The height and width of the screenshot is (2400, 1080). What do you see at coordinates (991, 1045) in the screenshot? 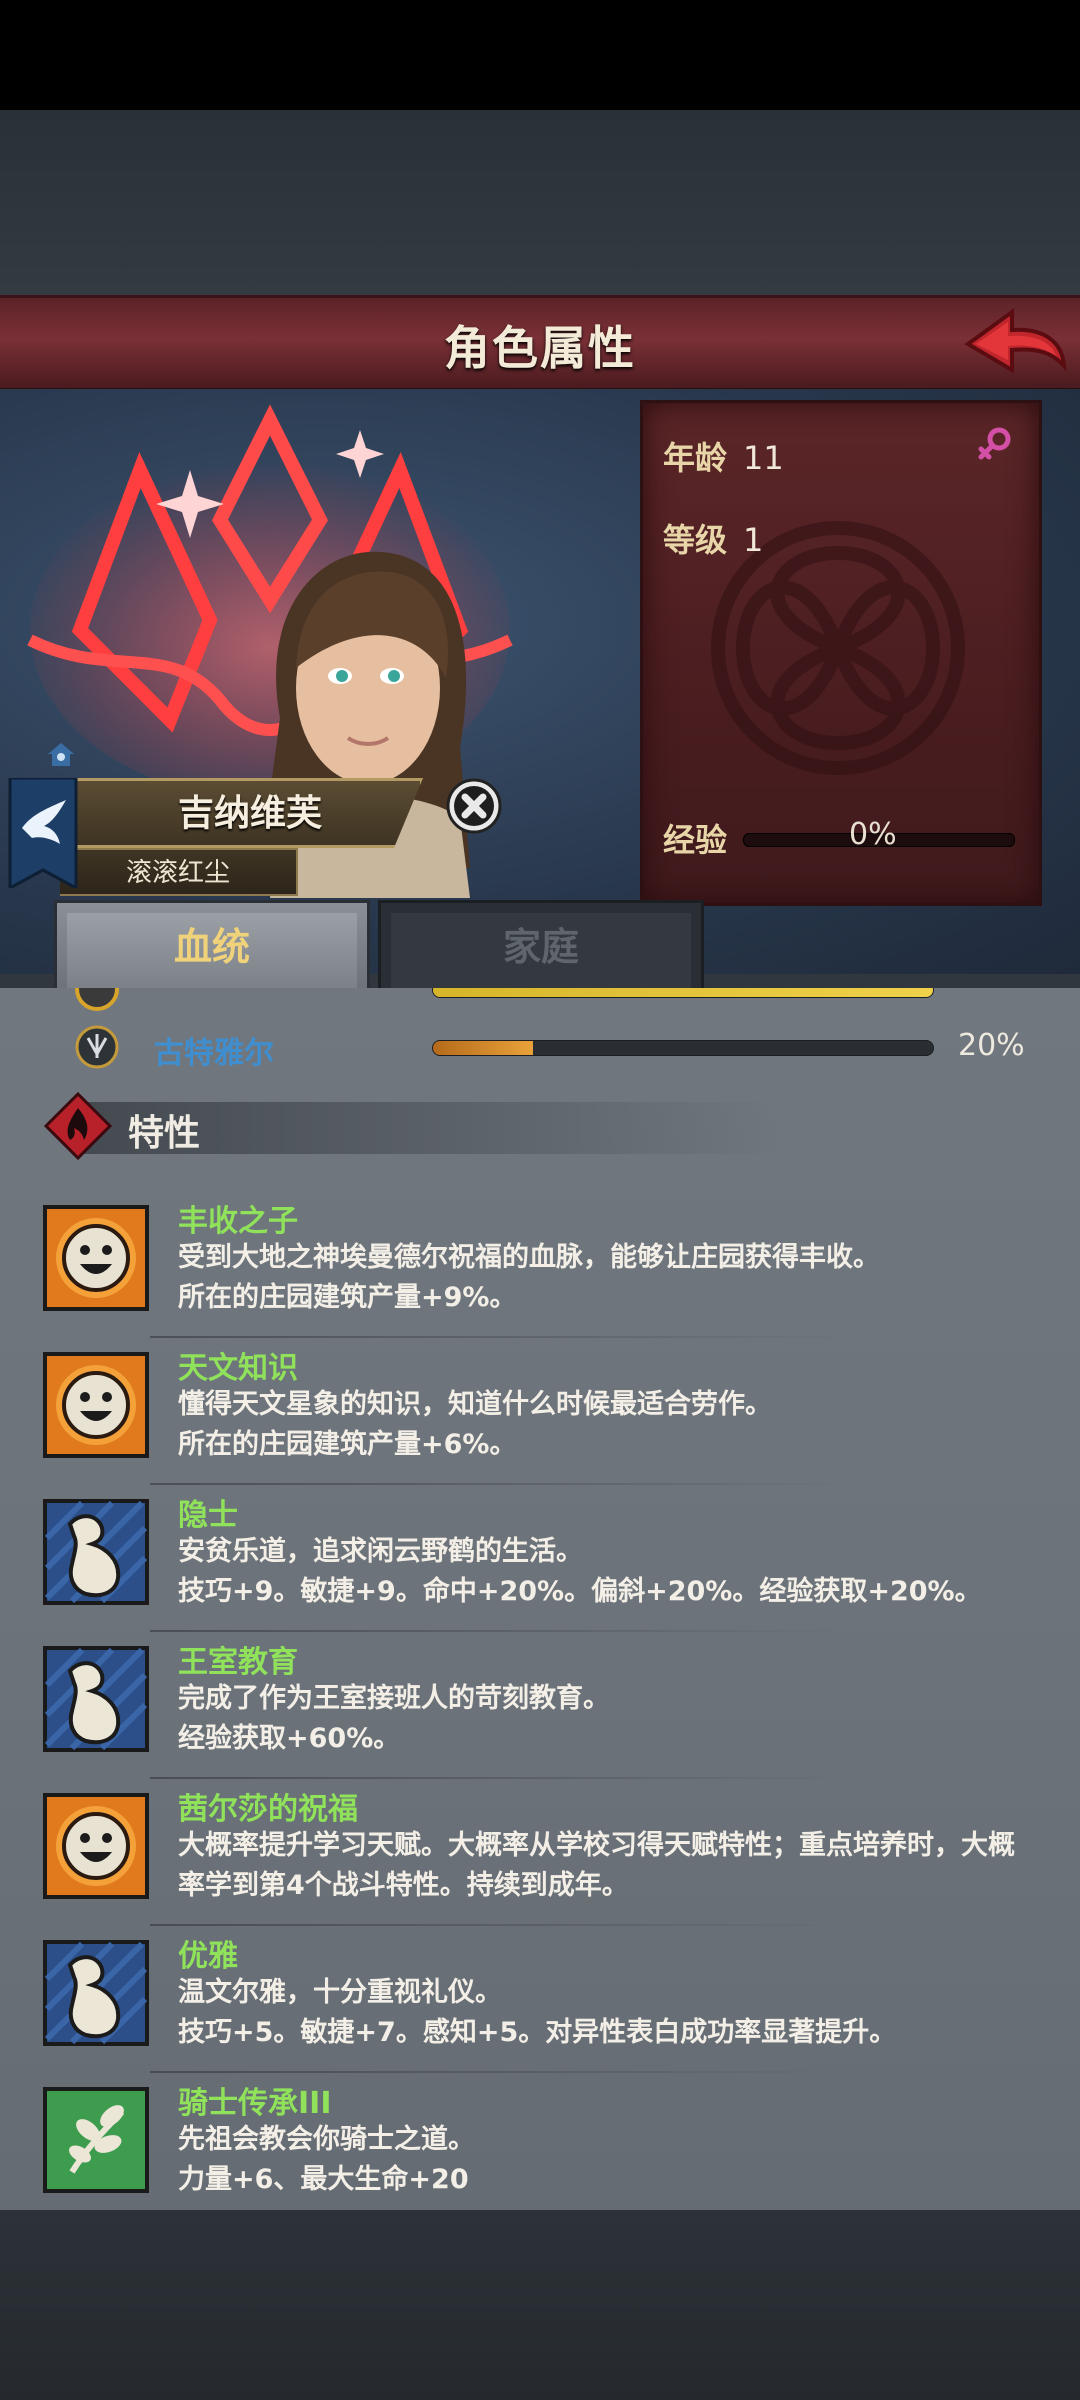
I see `lineage-percent: 20%` at bounding box center [991, 1045].